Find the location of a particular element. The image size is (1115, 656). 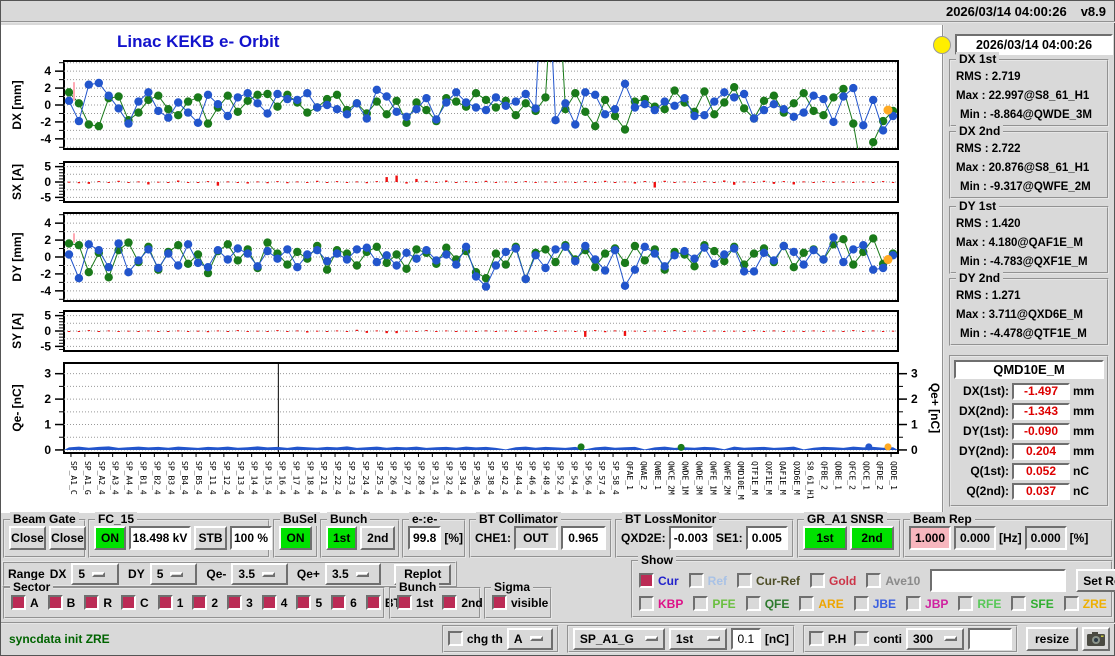

interval-field is located at coordinates (990, 638).